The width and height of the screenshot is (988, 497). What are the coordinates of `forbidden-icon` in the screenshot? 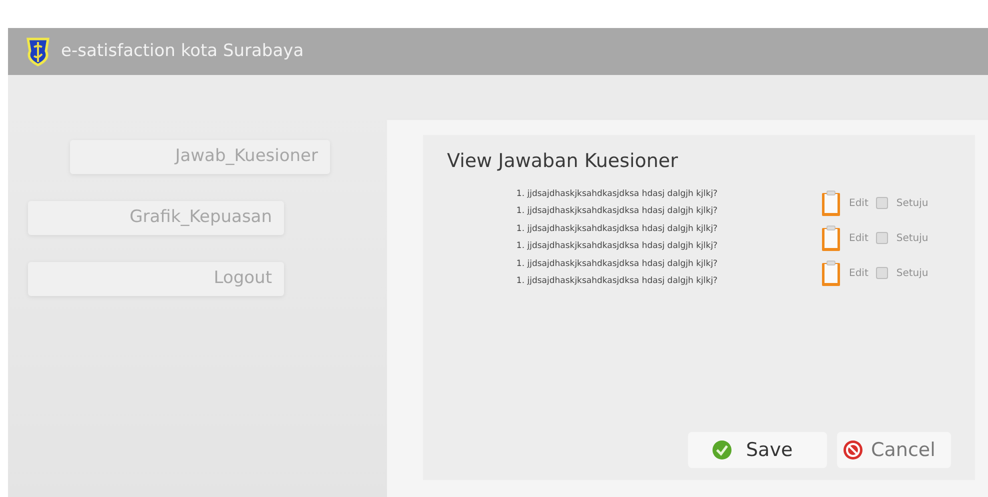 It's located at (853, 450).